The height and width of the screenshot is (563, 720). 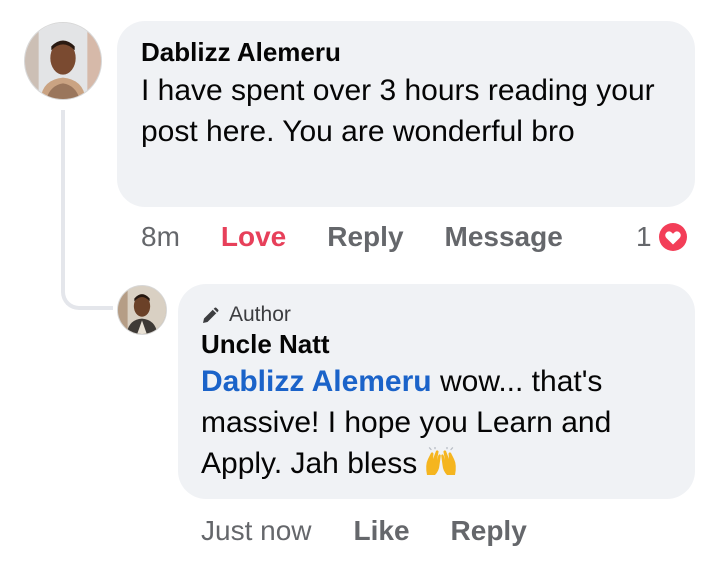 I want to click on reaction-summary: 1, so click(x=663, y=237).